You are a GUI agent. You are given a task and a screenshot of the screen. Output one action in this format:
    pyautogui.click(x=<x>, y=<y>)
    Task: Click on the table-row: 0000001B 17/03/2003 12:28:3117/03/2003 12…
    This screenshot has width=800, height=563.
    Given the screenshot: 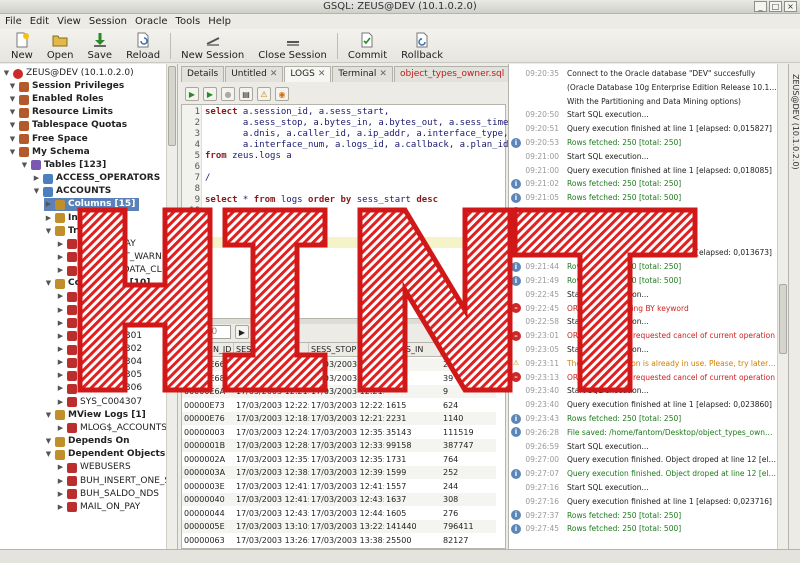 What is the action you would take?
    pyautogui.click(x=339, y=445)
    